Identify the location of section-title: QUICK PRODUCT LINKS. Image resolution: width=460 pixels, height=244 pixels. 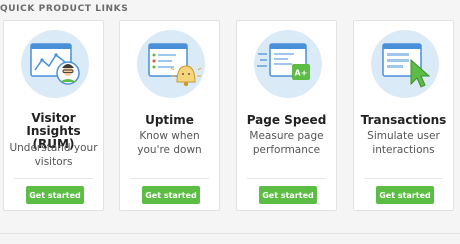
(64, 9).